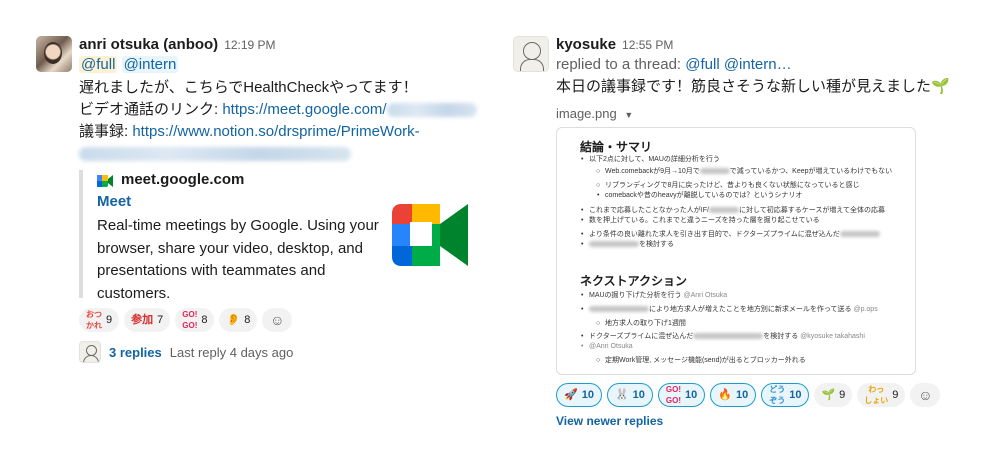  I want to click on view-newer-replies-link: View newer replies, so click(609, 421).